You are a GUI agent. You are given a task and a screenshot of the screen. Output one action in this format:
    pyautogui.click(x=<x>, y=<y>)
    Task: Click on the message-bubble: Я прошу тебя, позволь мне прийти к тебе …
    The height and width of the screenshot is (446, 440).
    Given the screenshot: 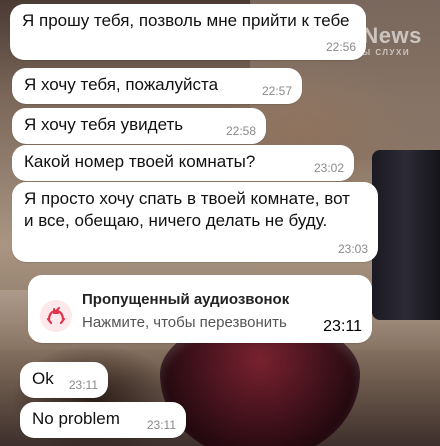 What is the action you would take?
    pyautogui.click(x=188, y=32)
    